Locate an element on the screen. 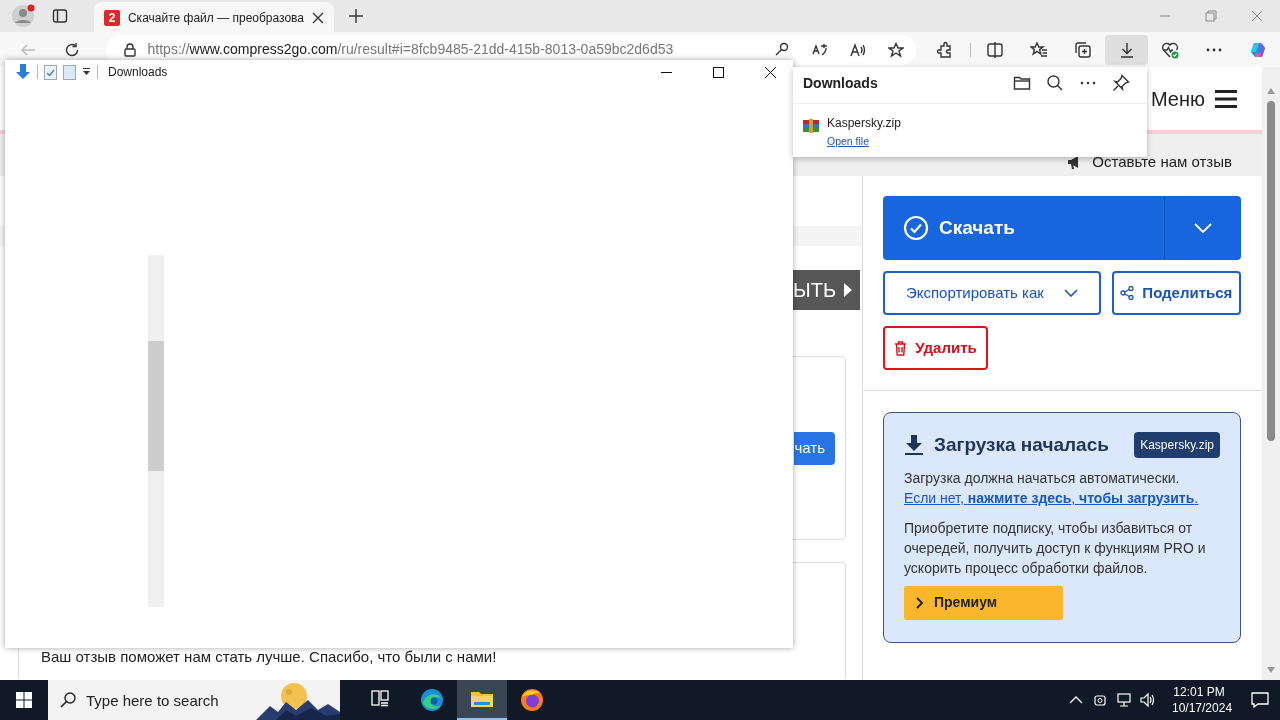 This screenshot has width=1280, height=720. refresh-icon is located at coordinates (71, 49).